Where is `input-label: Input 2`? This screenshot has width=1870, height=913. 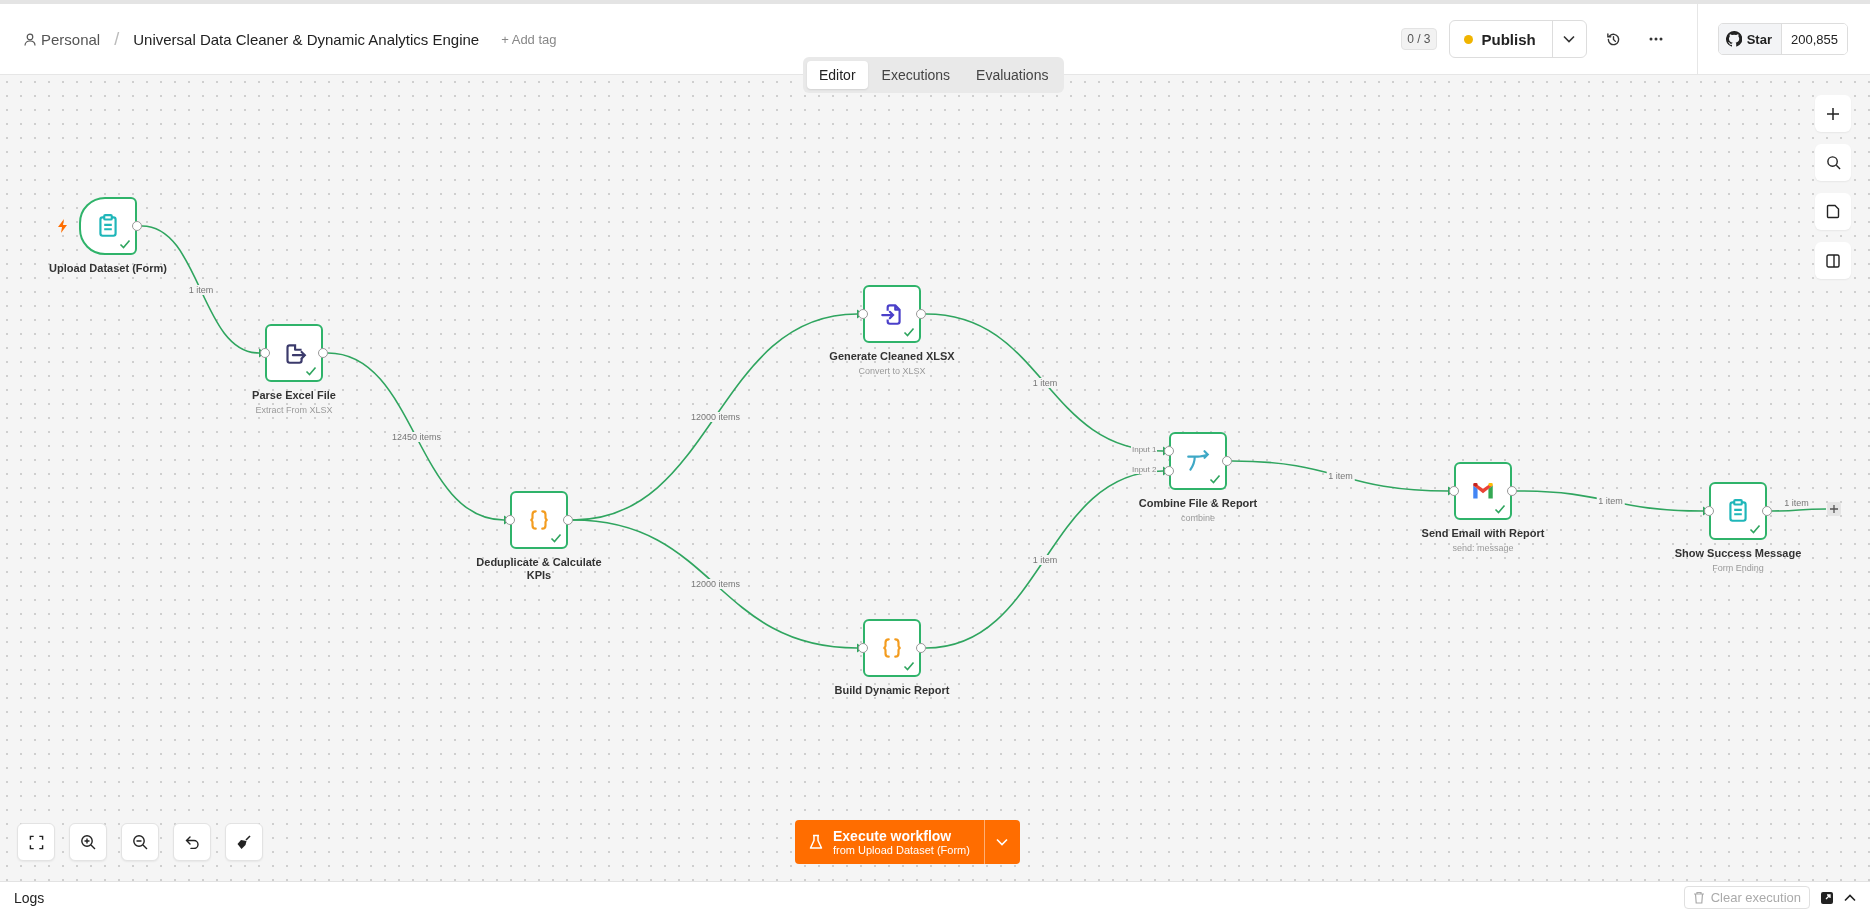
input-label: Input 2 is located at coordinates (1144, 469).